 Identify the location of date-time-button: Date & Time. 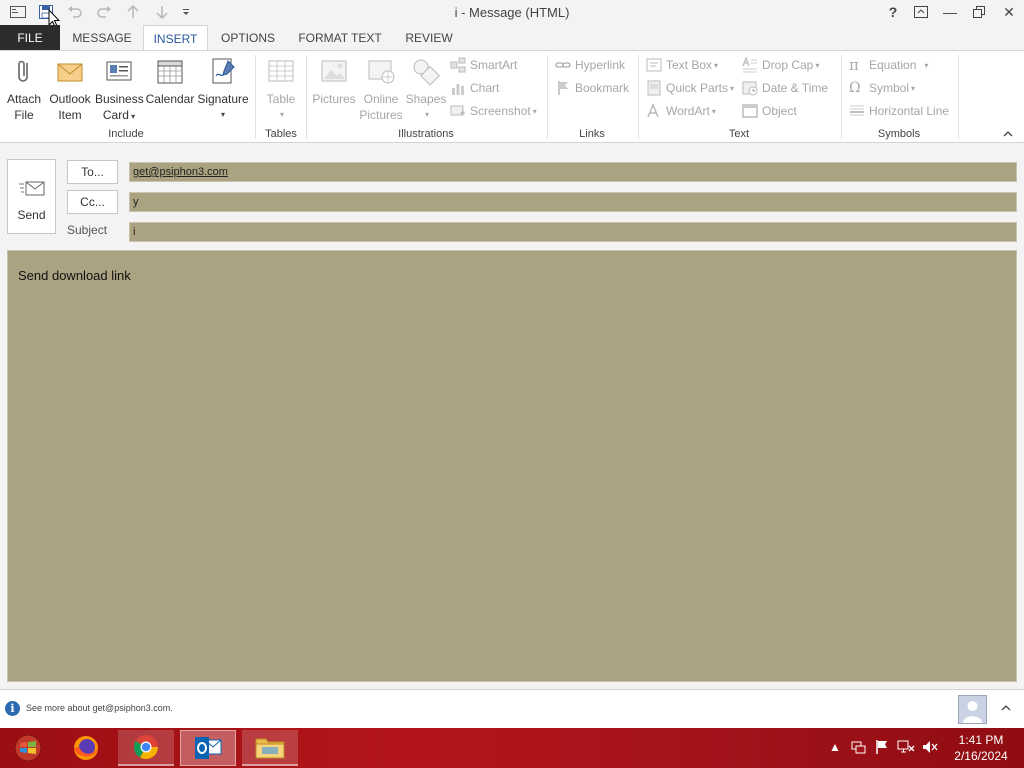
(785, 88).